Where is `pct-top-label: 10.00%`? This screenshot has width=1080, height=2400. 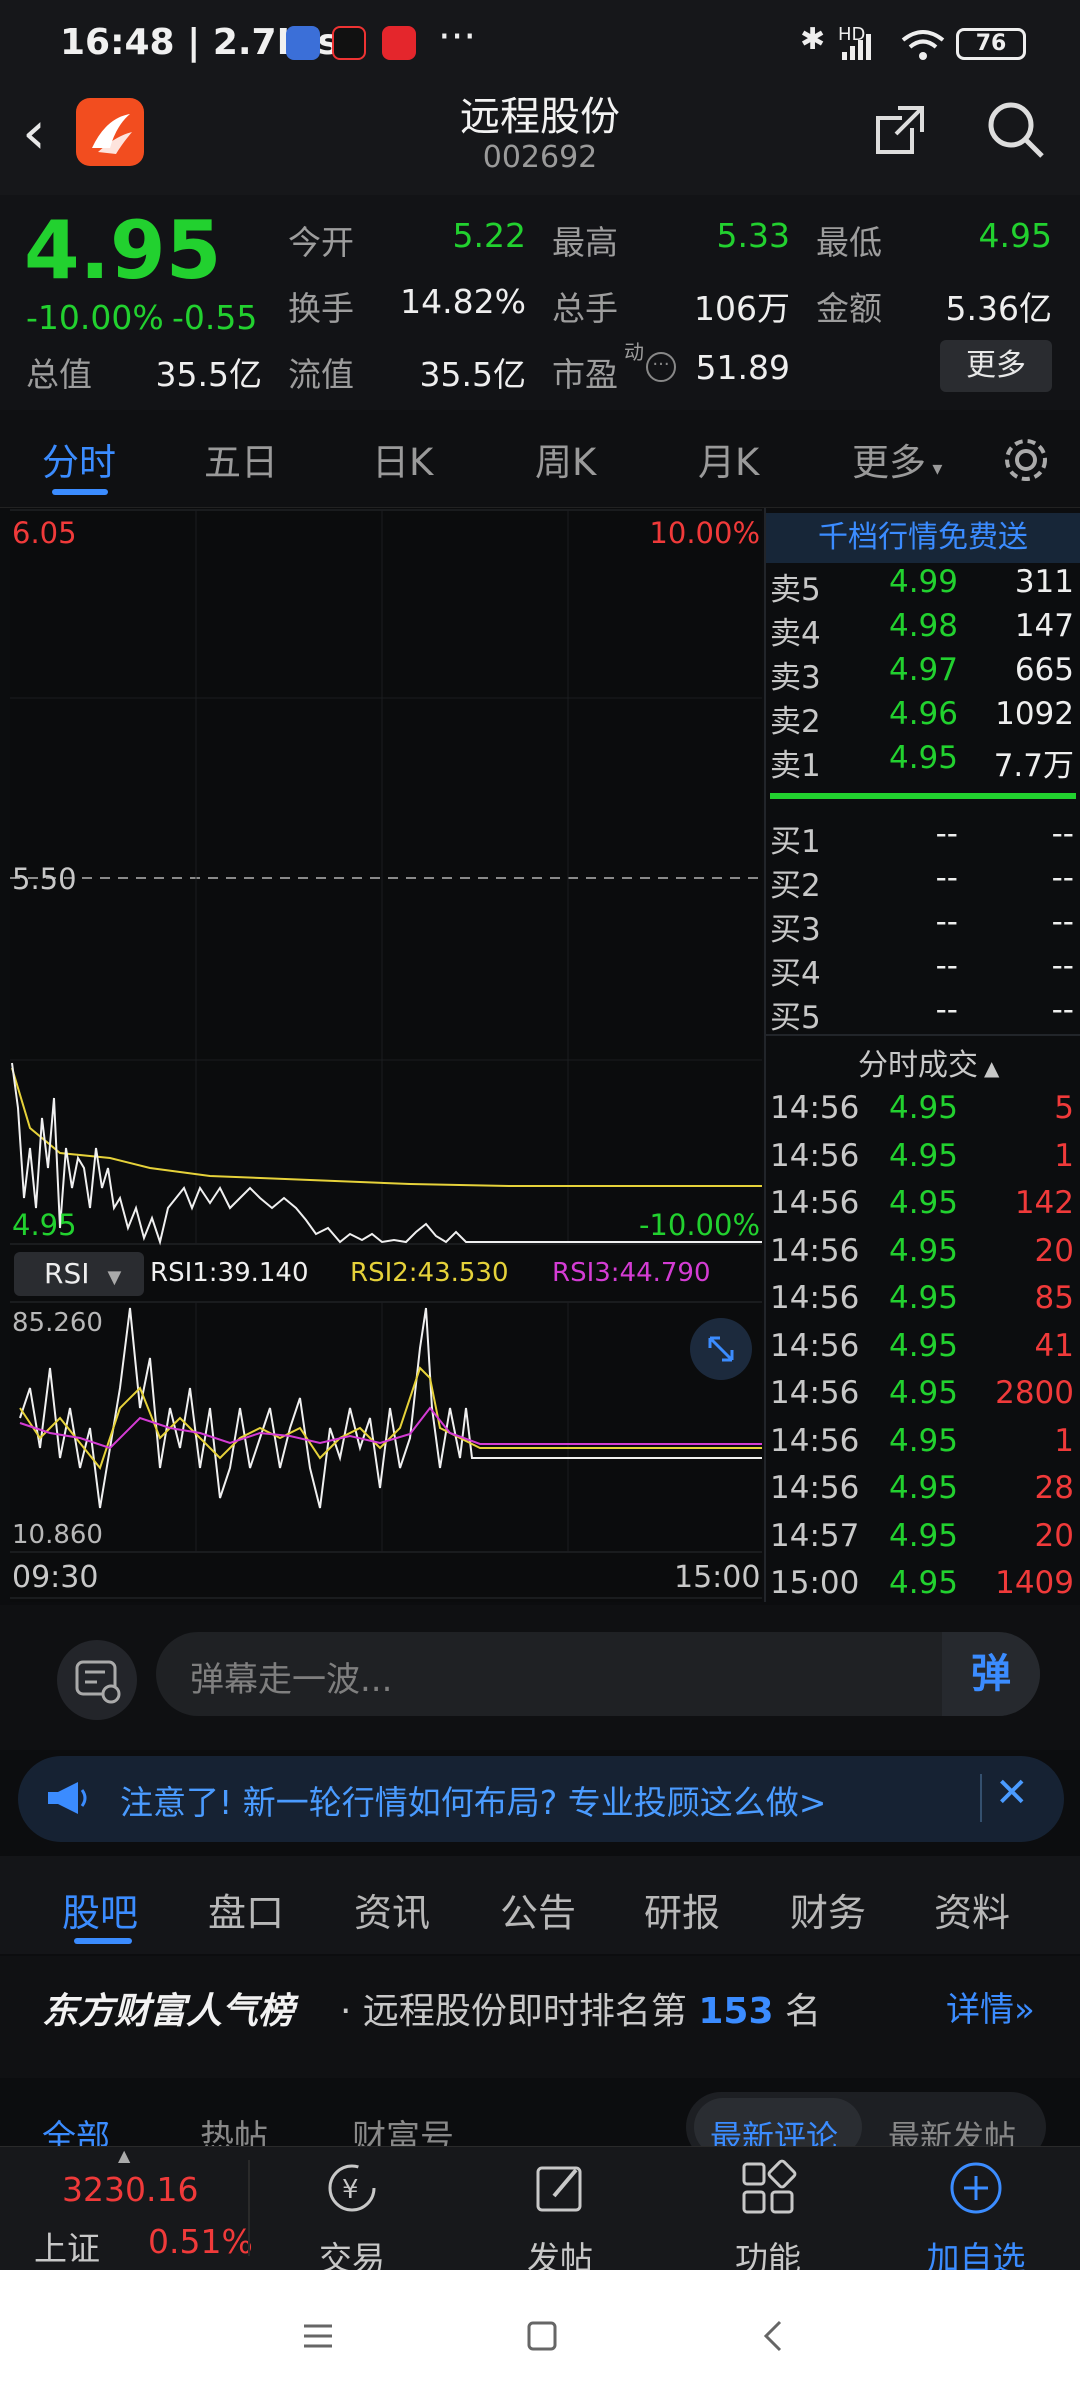 pct-top-label: 10.00% is located at coordinates (704, 533).